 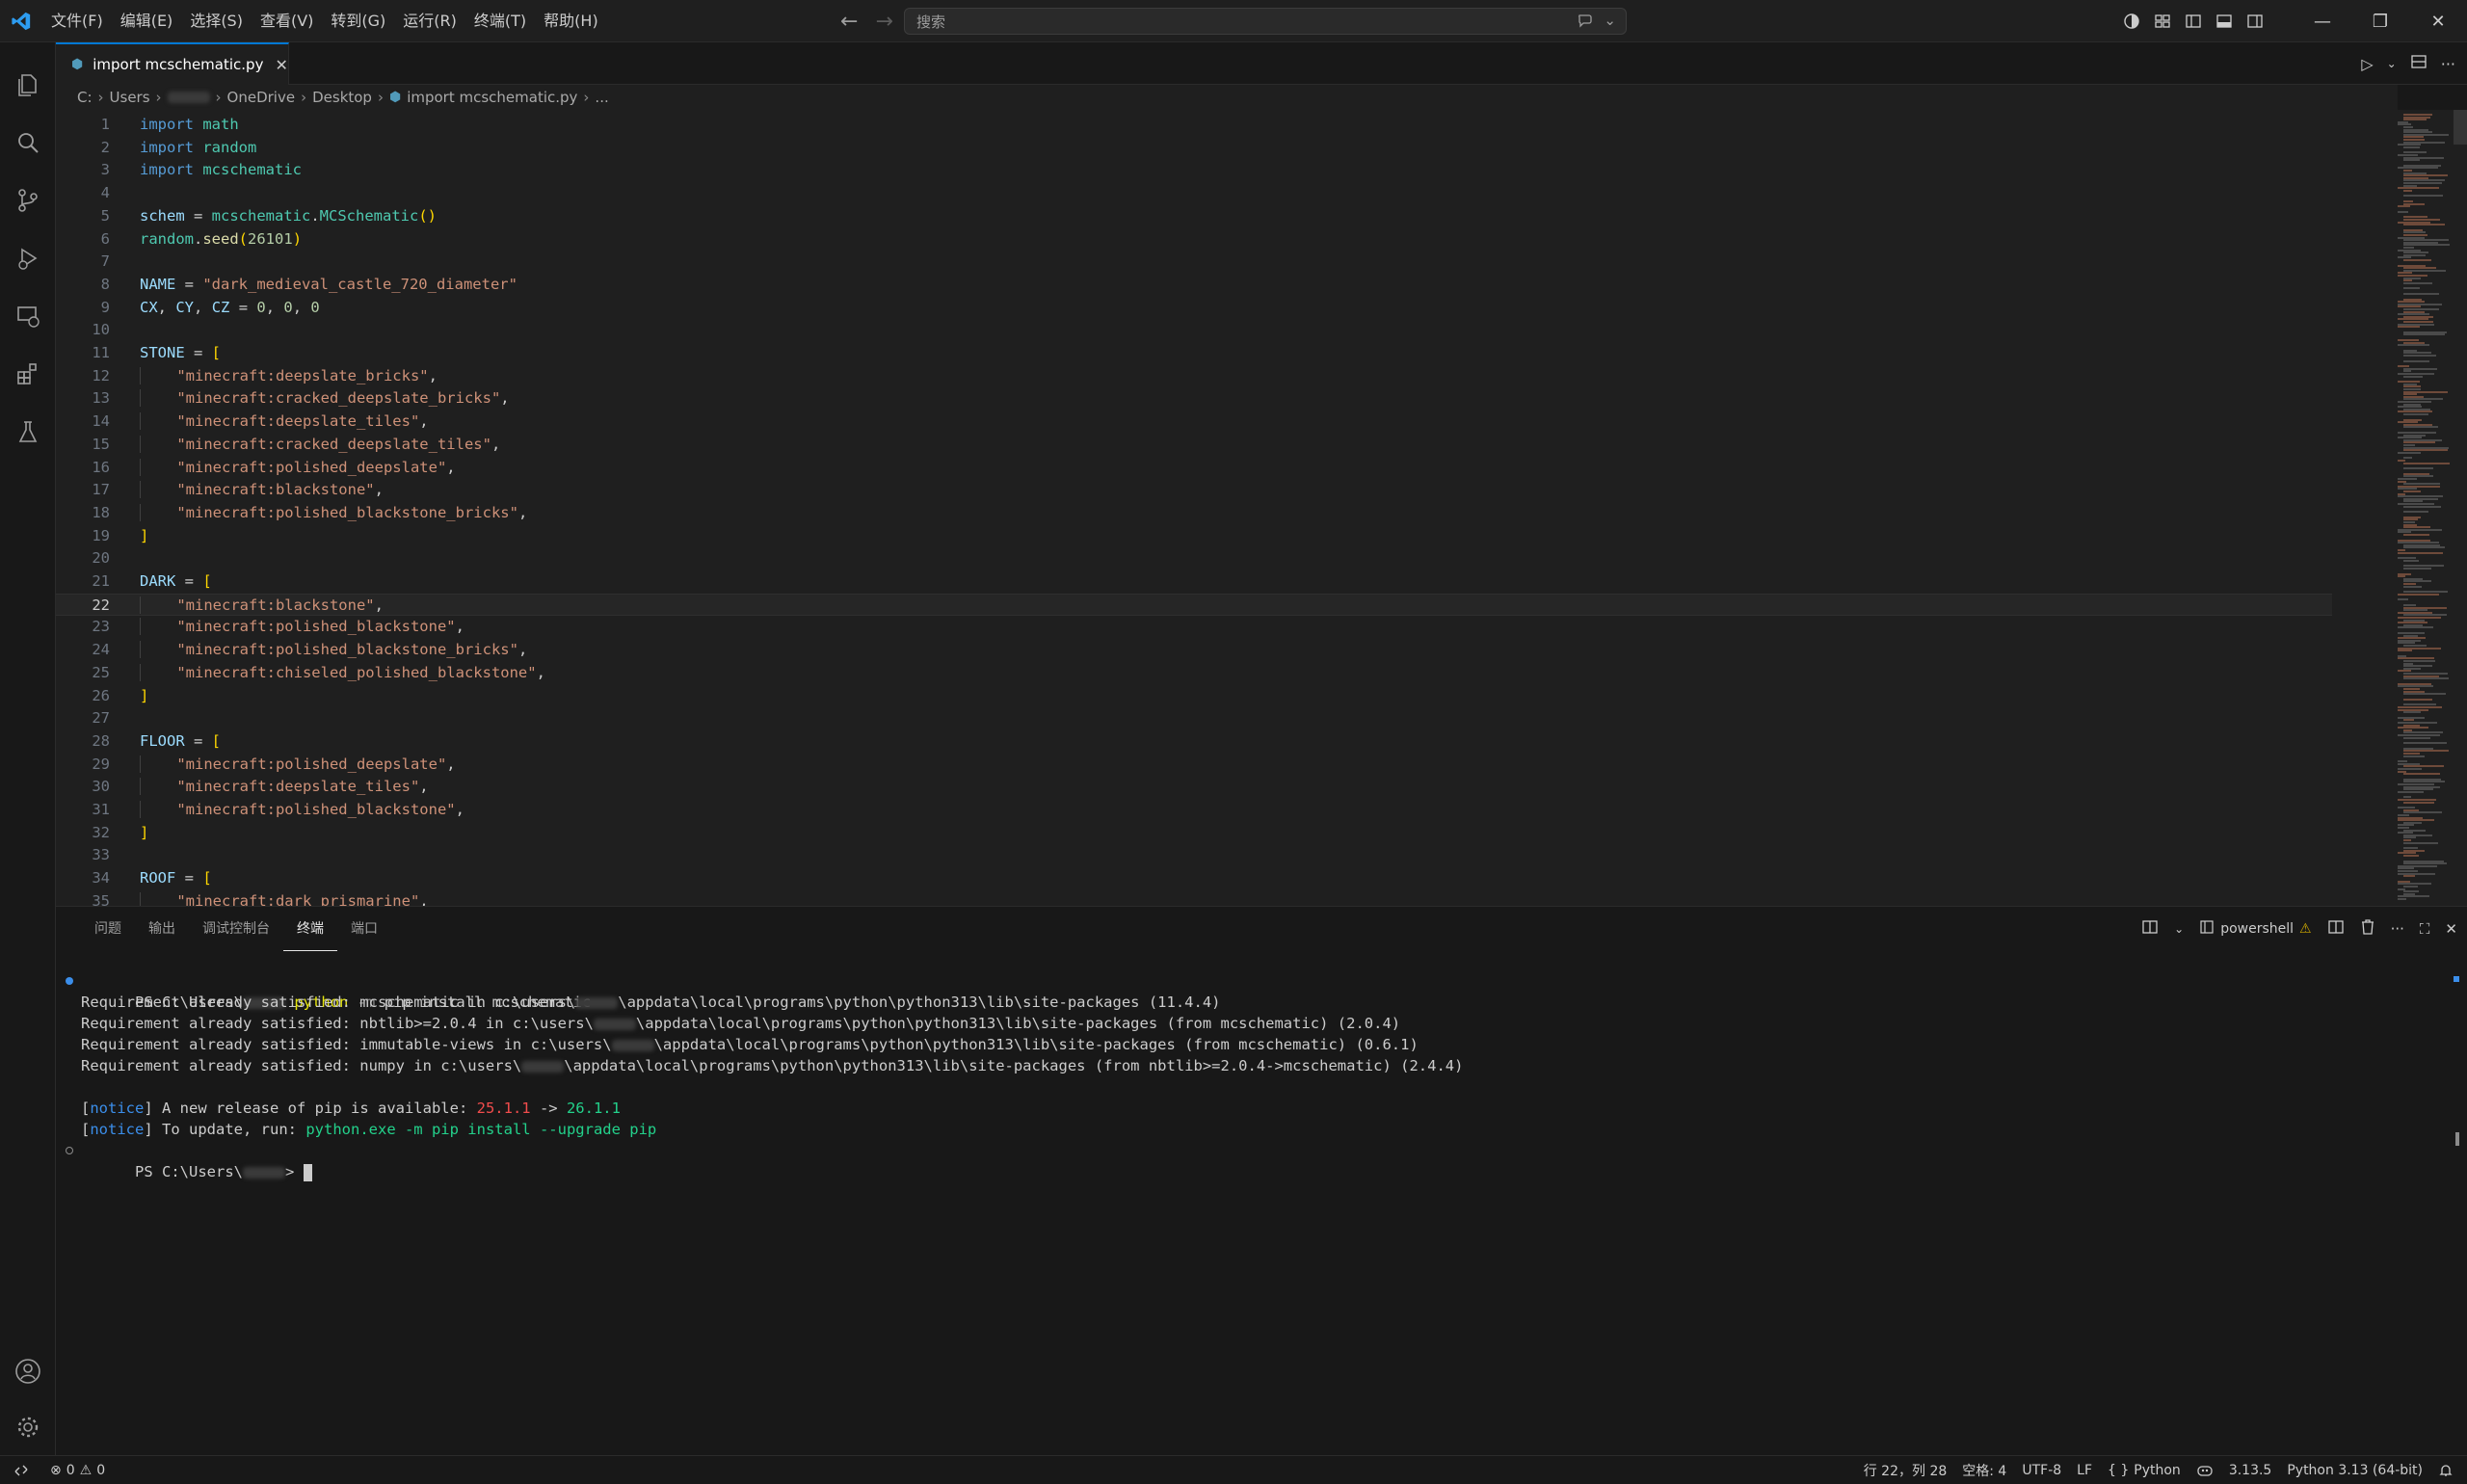 What do you see at coordinates (1194, 376) in the screenshot?
I see `code-line: 12 "minecraft:deepslate_bricks",` at bounding box center [1194, 376].